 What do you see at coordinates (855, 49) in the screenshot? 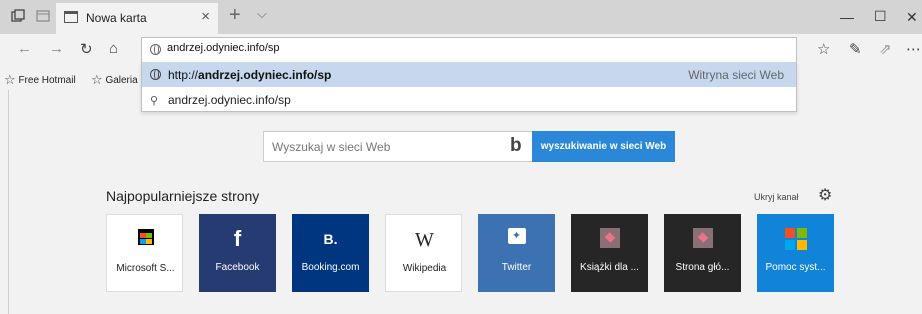
I see `notes-pen-icon: ✎` at bounding box center [855, 49].